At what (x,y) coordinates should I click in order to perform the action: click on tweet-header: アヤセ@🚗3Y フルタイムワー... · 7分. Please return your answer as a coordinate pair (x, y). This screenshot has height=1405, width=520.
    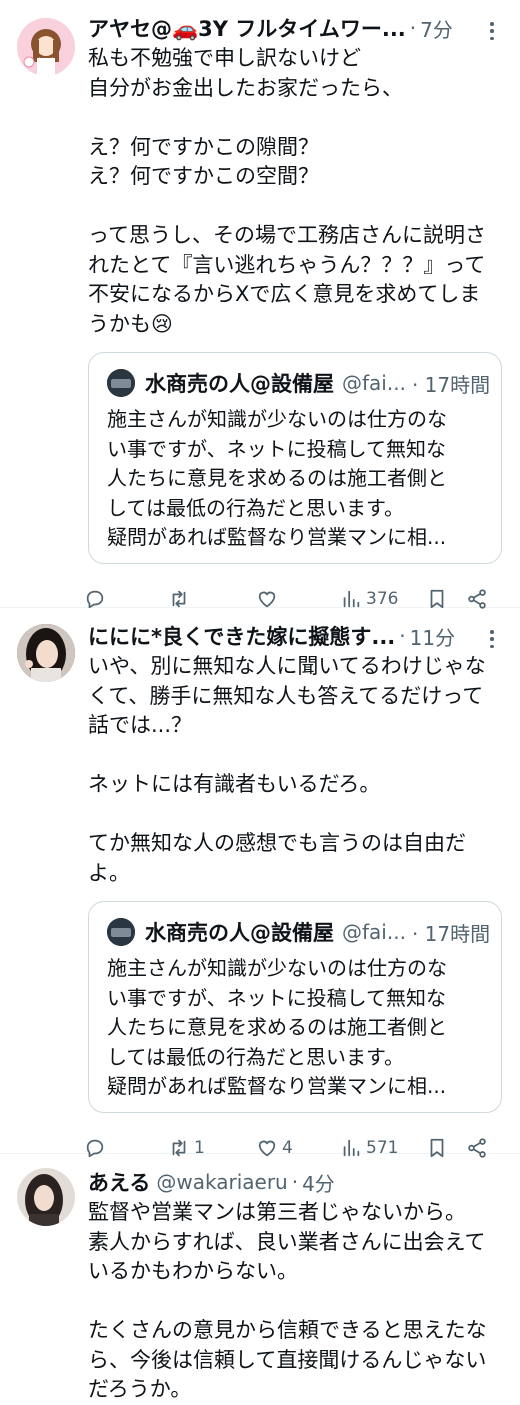
    Looking at the image, I should click on (296, 28).